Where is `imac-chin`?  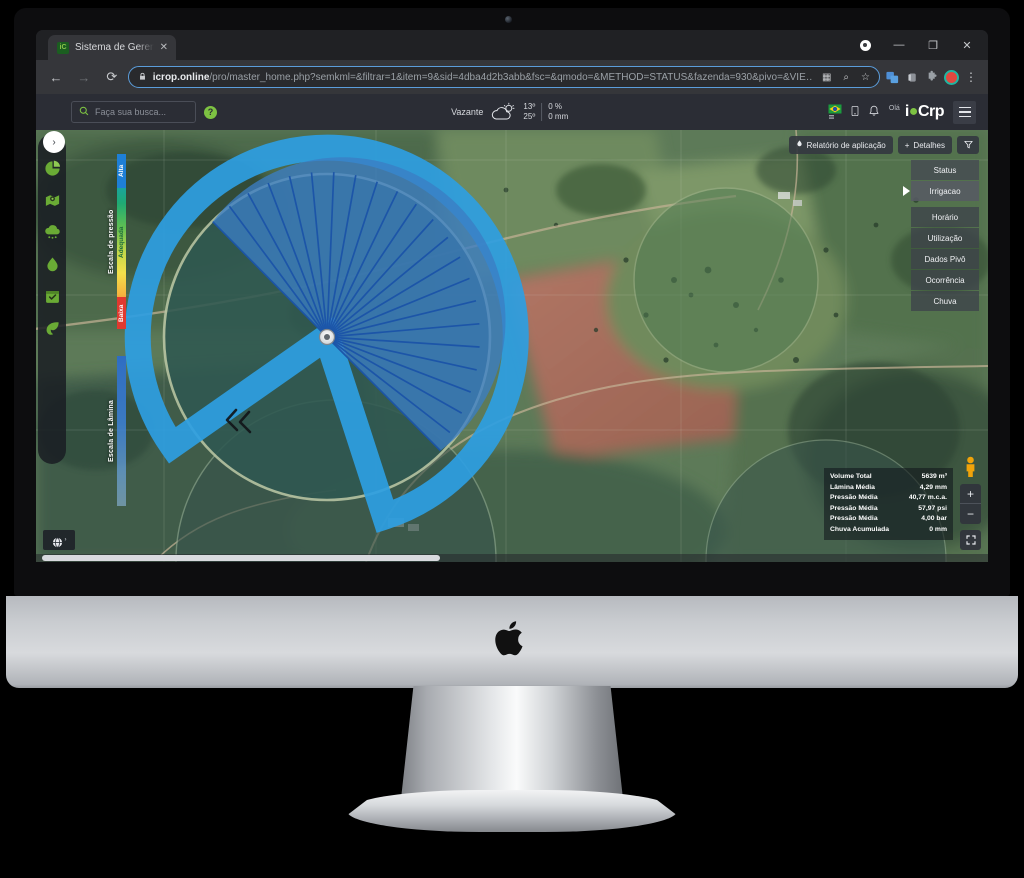
imac-chin is located at coordinates (512, 642).